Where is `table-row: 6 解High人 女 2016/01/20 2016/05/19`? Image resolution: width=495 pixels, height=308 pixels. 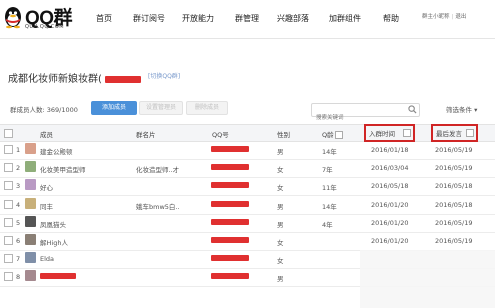
table-row: 6 解High人 女 2016/01/20 2016/05/19 is located at coordinates (247, 241).